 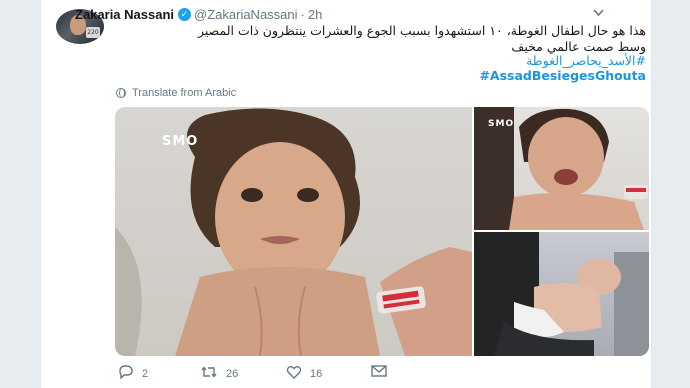 I want to click on globe-icon, so click(x=121, y=93).